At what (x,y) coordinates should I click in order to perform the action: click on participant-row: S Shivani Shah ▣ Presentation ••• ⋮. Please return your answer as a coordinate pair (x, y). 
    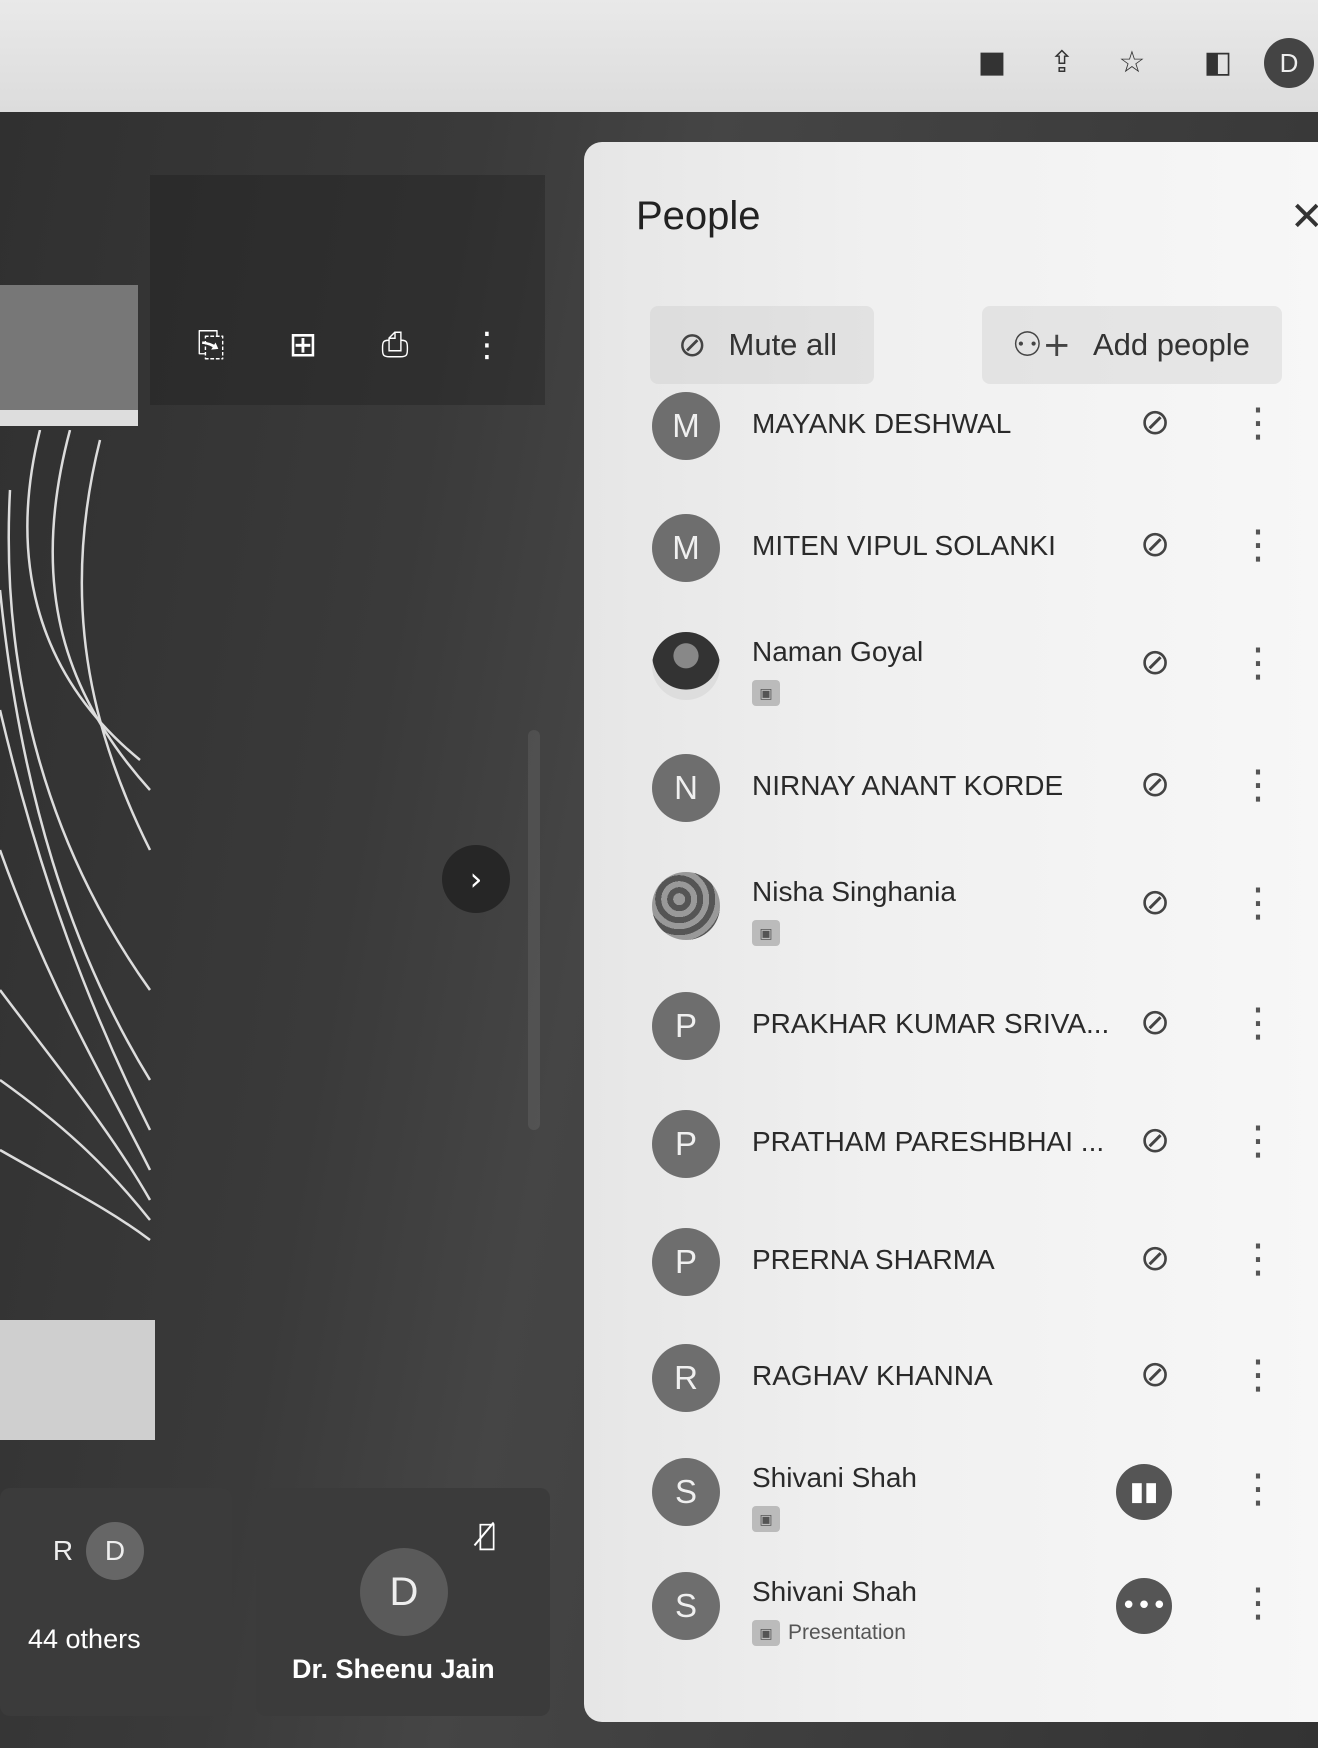
    Looking at the image, I should click on (951, 1610).